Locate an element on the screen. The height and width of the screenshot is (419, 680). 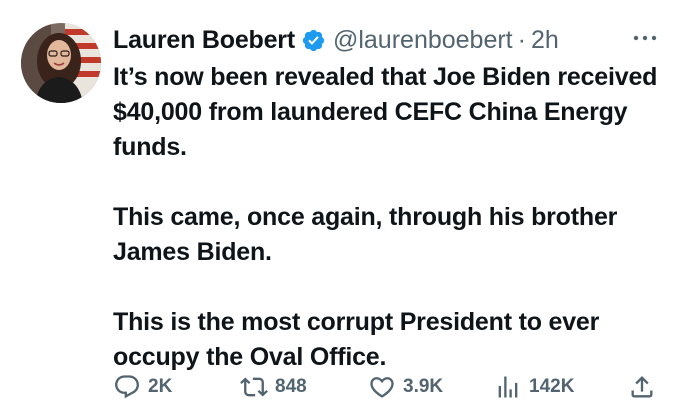
author-handle: @laurenboebert is located at coordinates (423, 40).